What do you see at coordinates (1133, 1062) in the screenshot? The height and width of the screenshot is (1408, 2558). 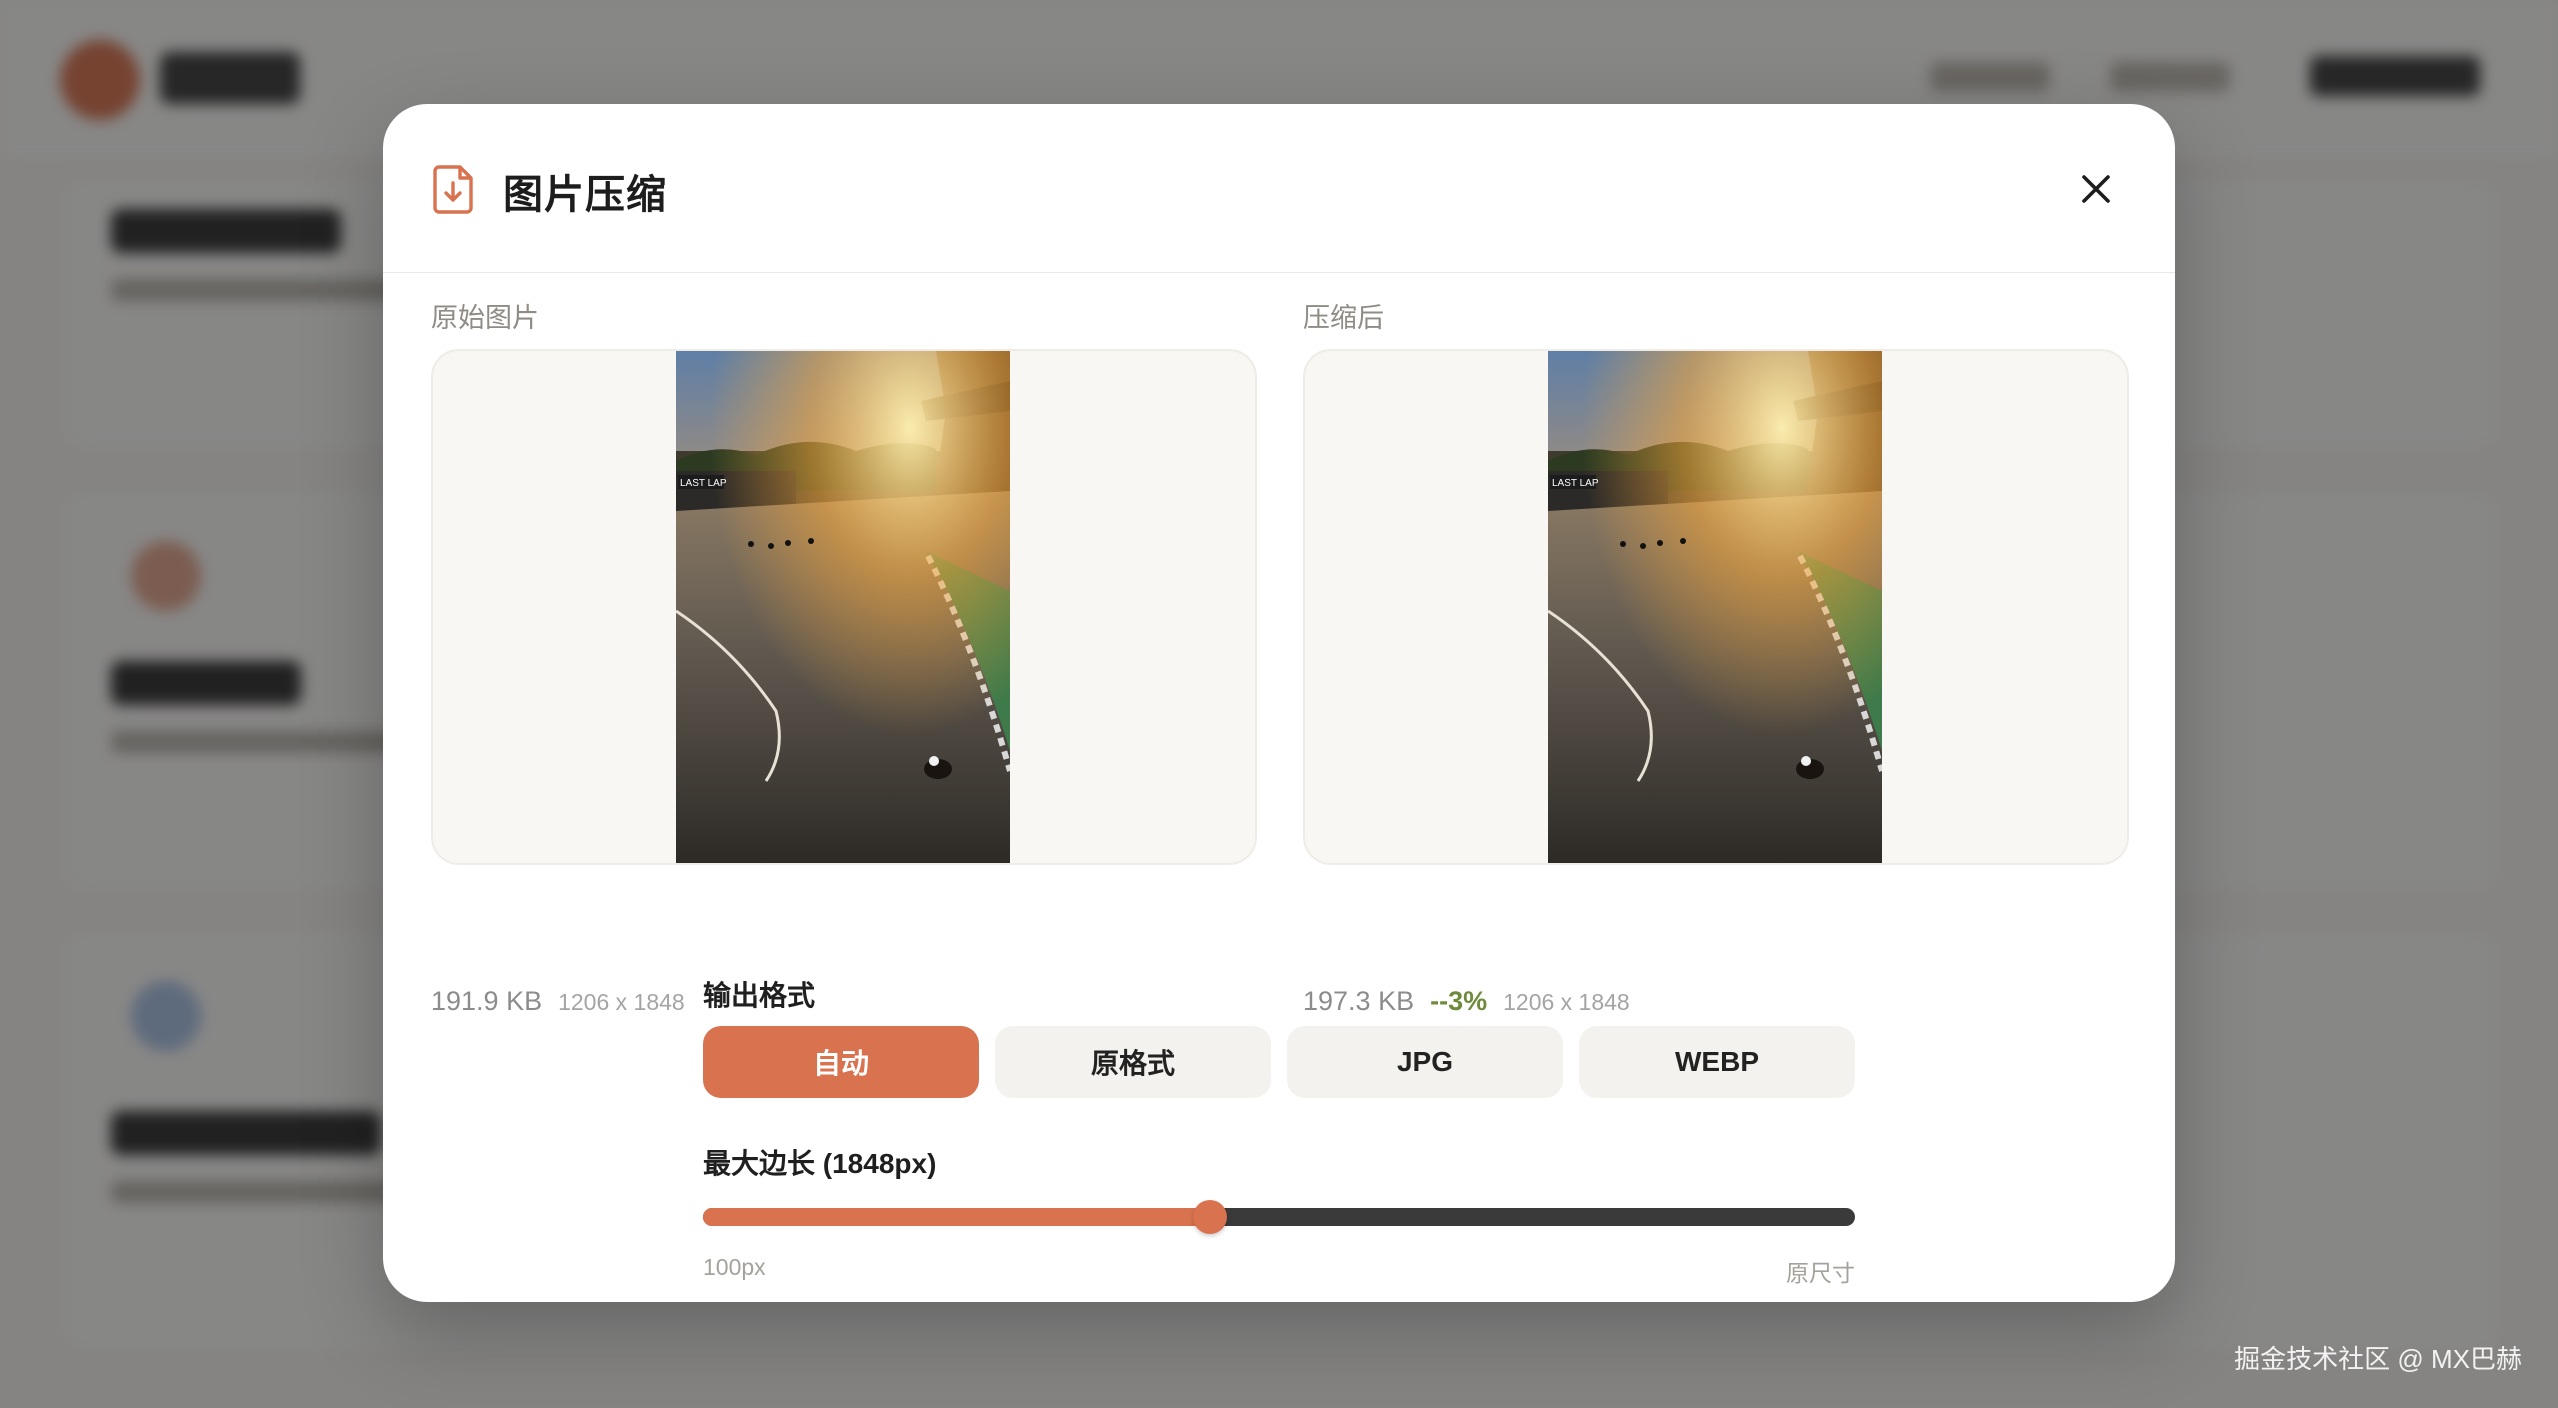 I see `format-original-button: 原格式` at bounding box center [1133, 1062].